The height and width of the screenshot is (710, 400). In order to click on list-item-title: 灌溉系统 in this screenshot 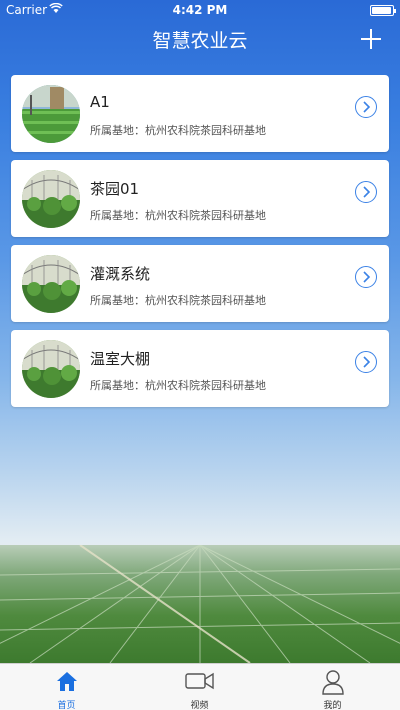, I will do `click(120, 274)`.